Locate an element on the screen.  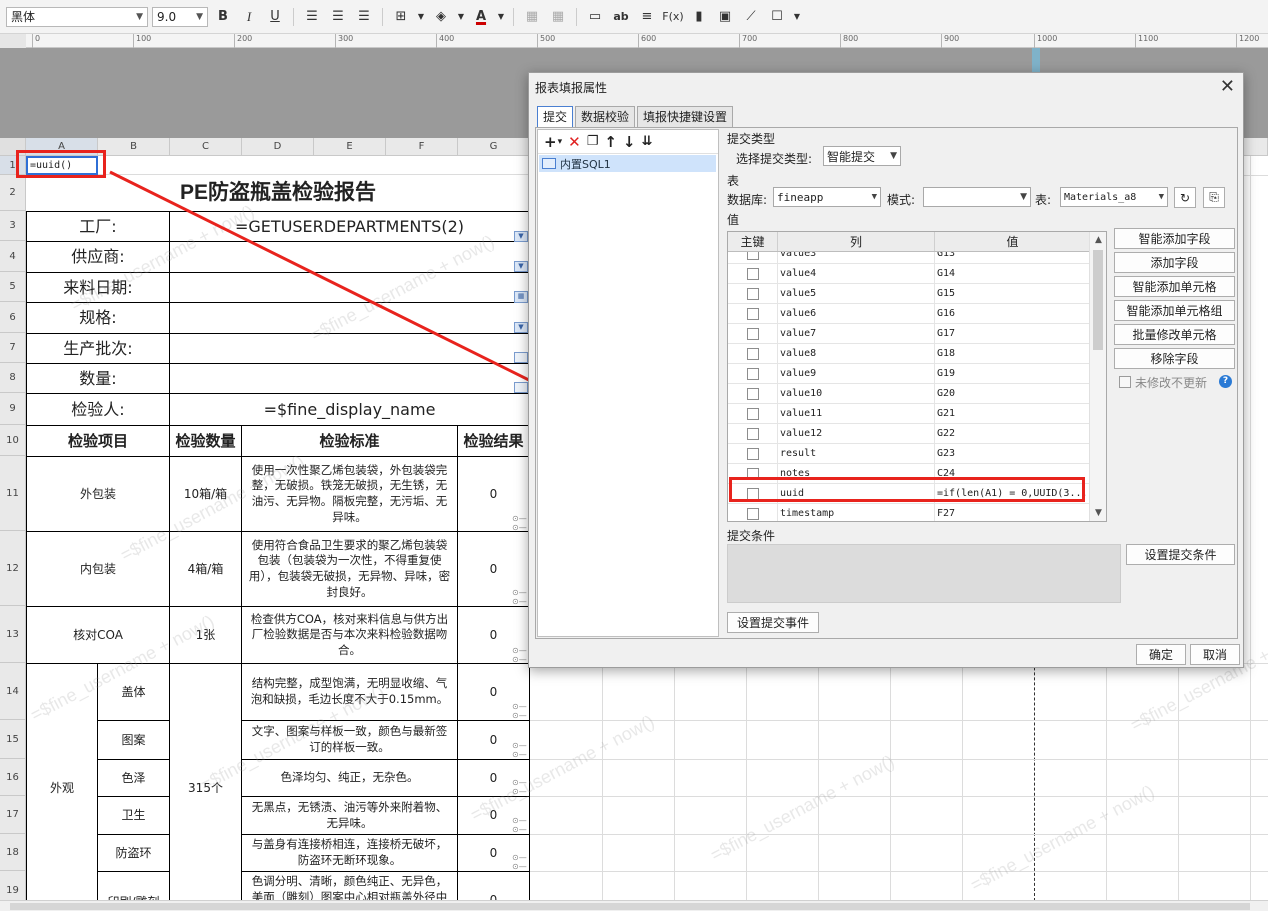
column-header: E is located at coordinates (350, 147).